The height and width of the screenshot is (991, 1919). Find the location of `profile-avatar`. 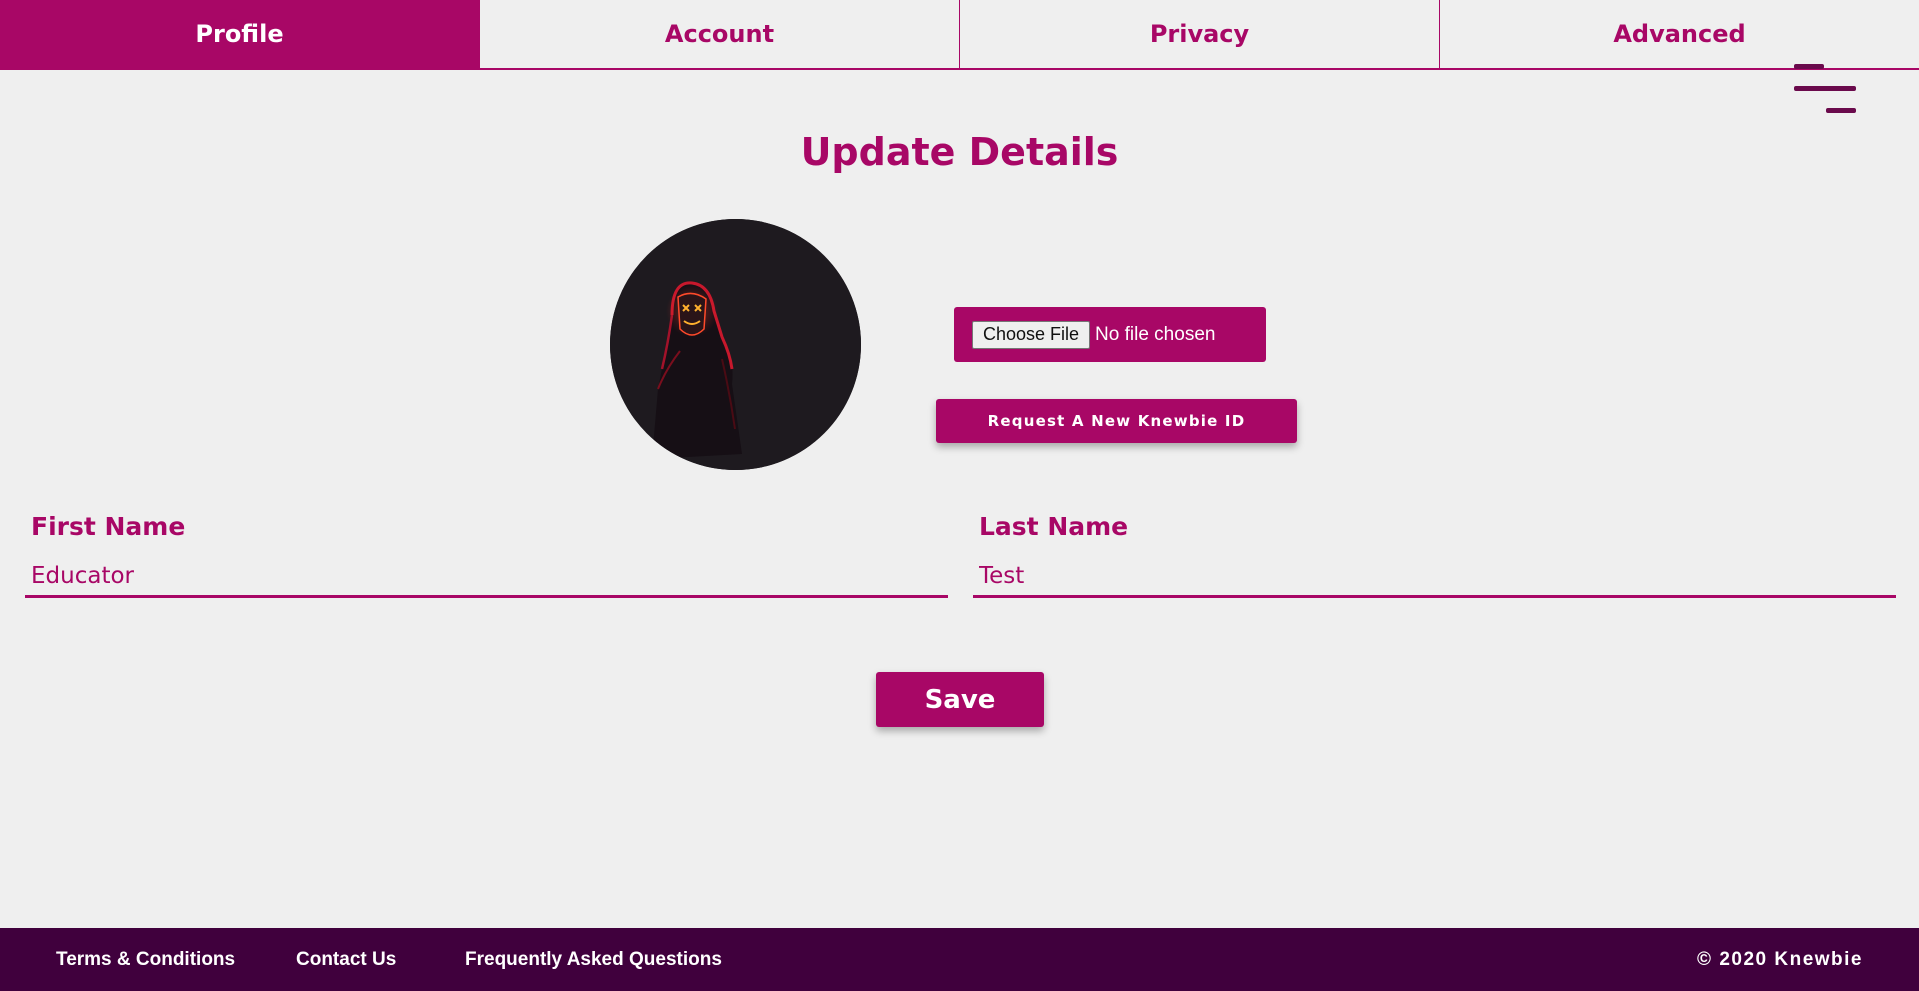

profile-avatar is located at coordinates (735, 344).